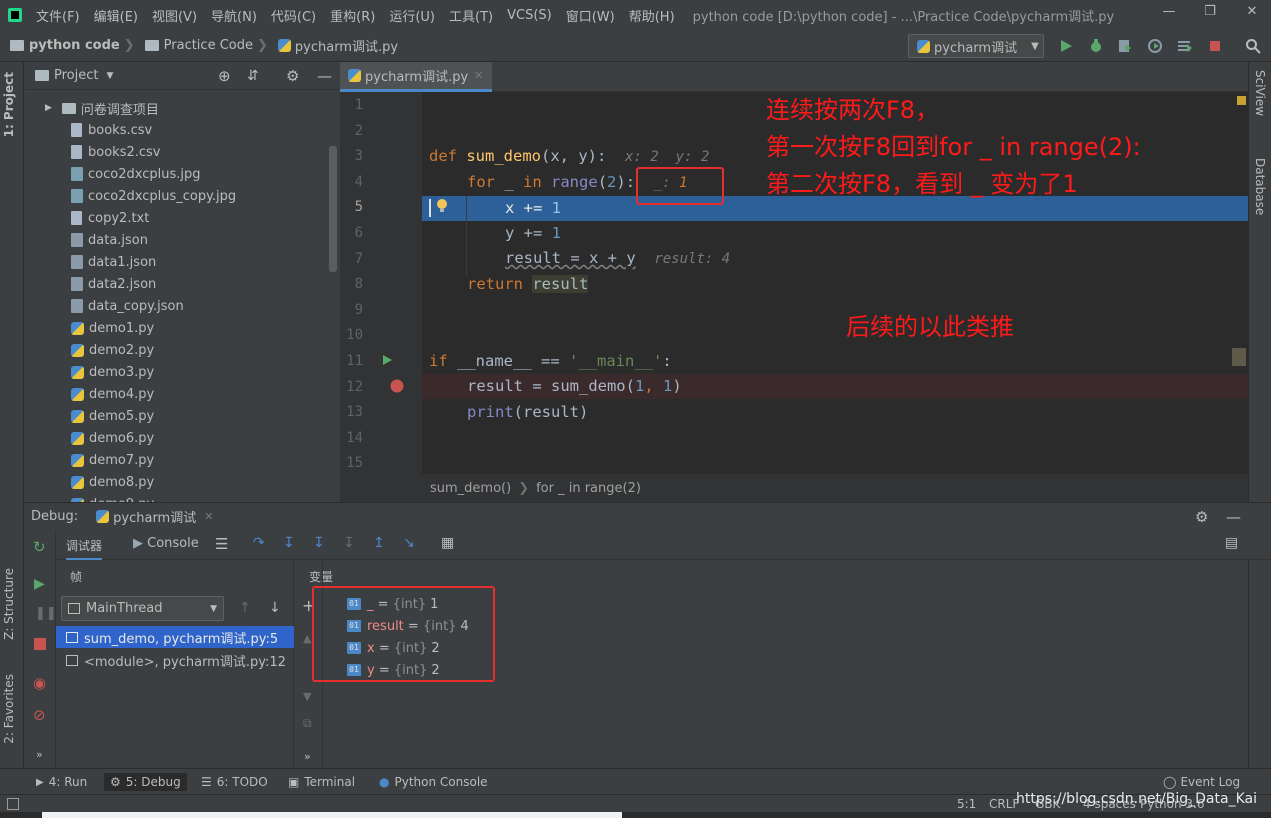  What do you see at coordinates (112, 482) in the screenshot?
I see `project-tree-item: demo8.py` at bounding box center [112, 482].